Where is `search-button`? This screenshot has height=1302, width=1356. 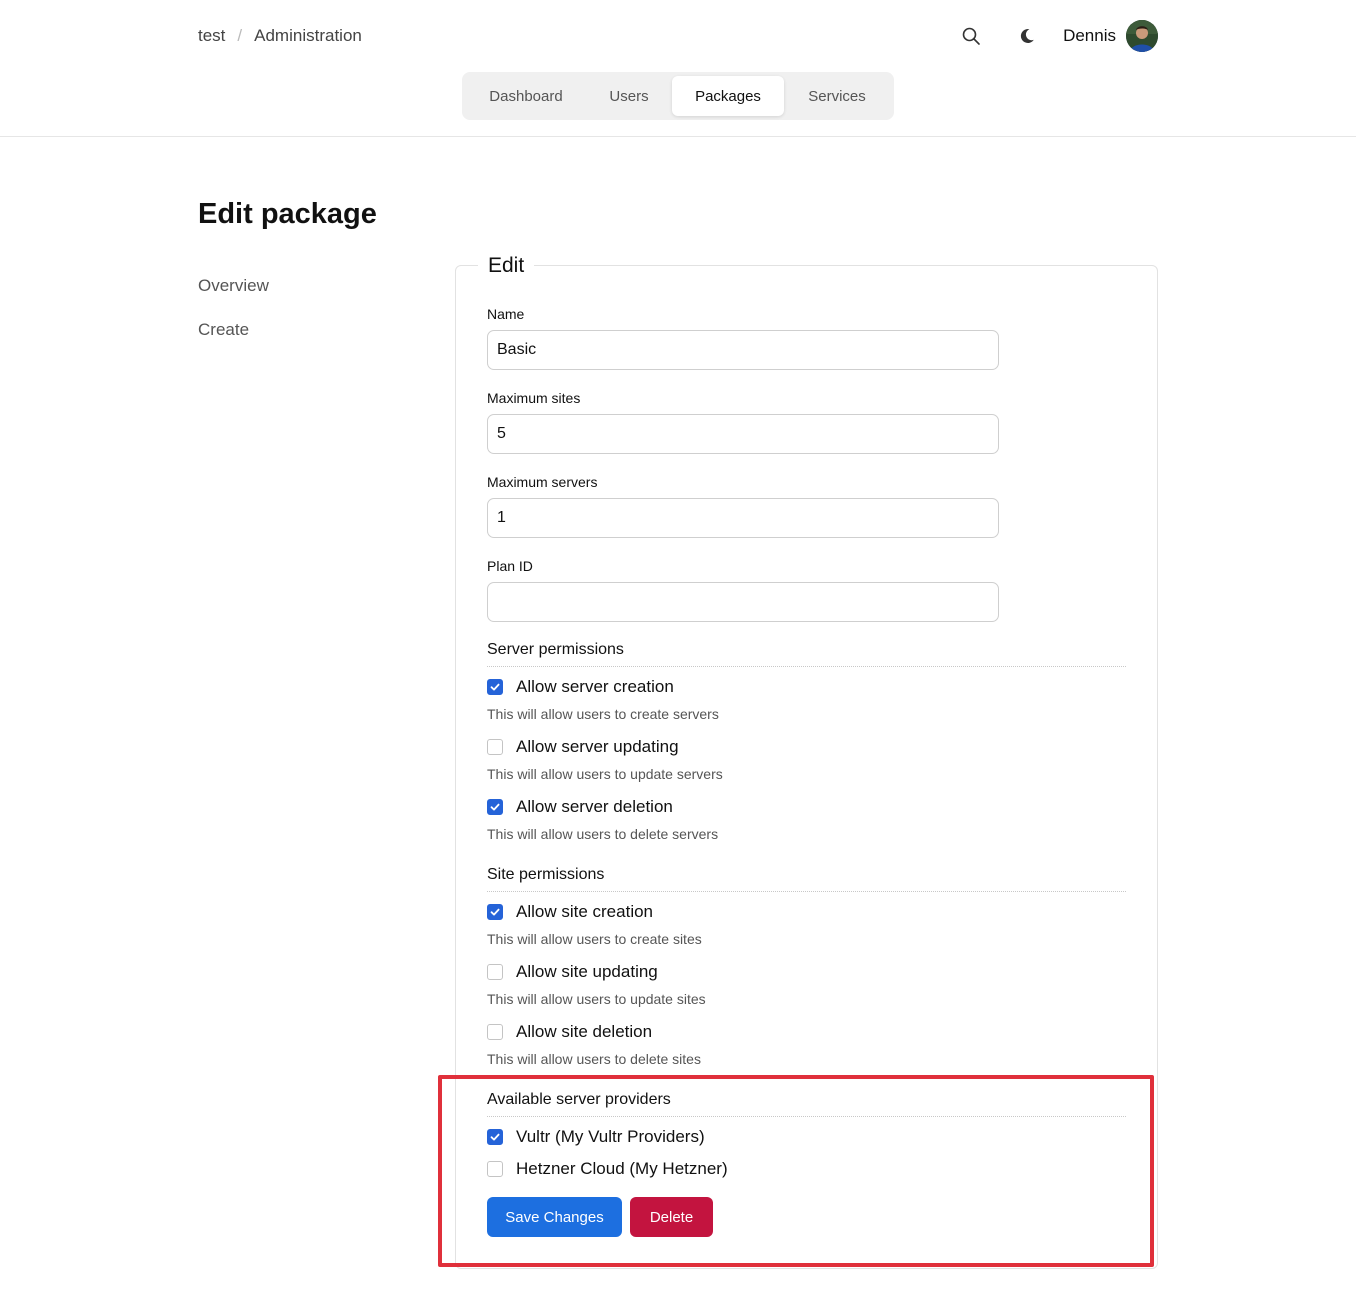
search-button is located at coordinates (971, 36).